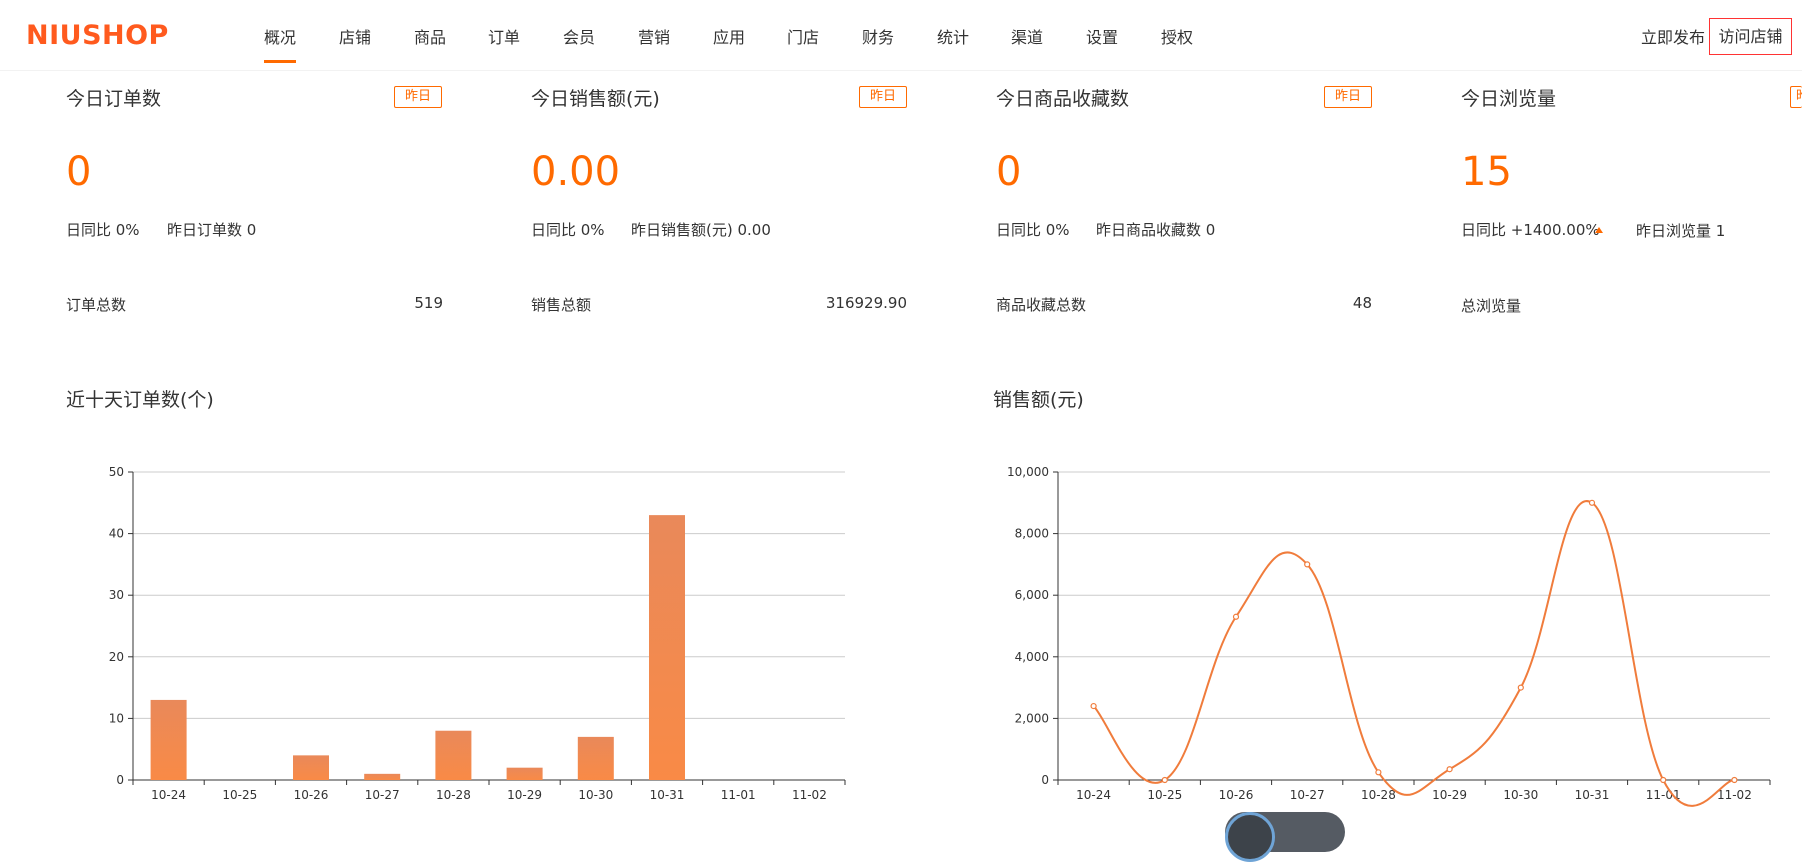 Image resolution: width=1802 pixels, height=862 pixels. I want to click on y-tick-label: 10, so click(116, 718).